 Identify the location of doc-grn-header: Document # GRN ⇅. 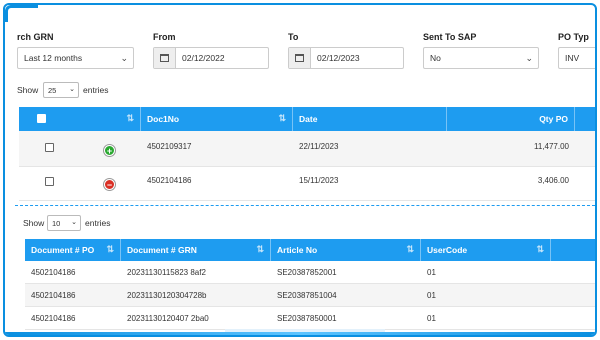
(196, 250).